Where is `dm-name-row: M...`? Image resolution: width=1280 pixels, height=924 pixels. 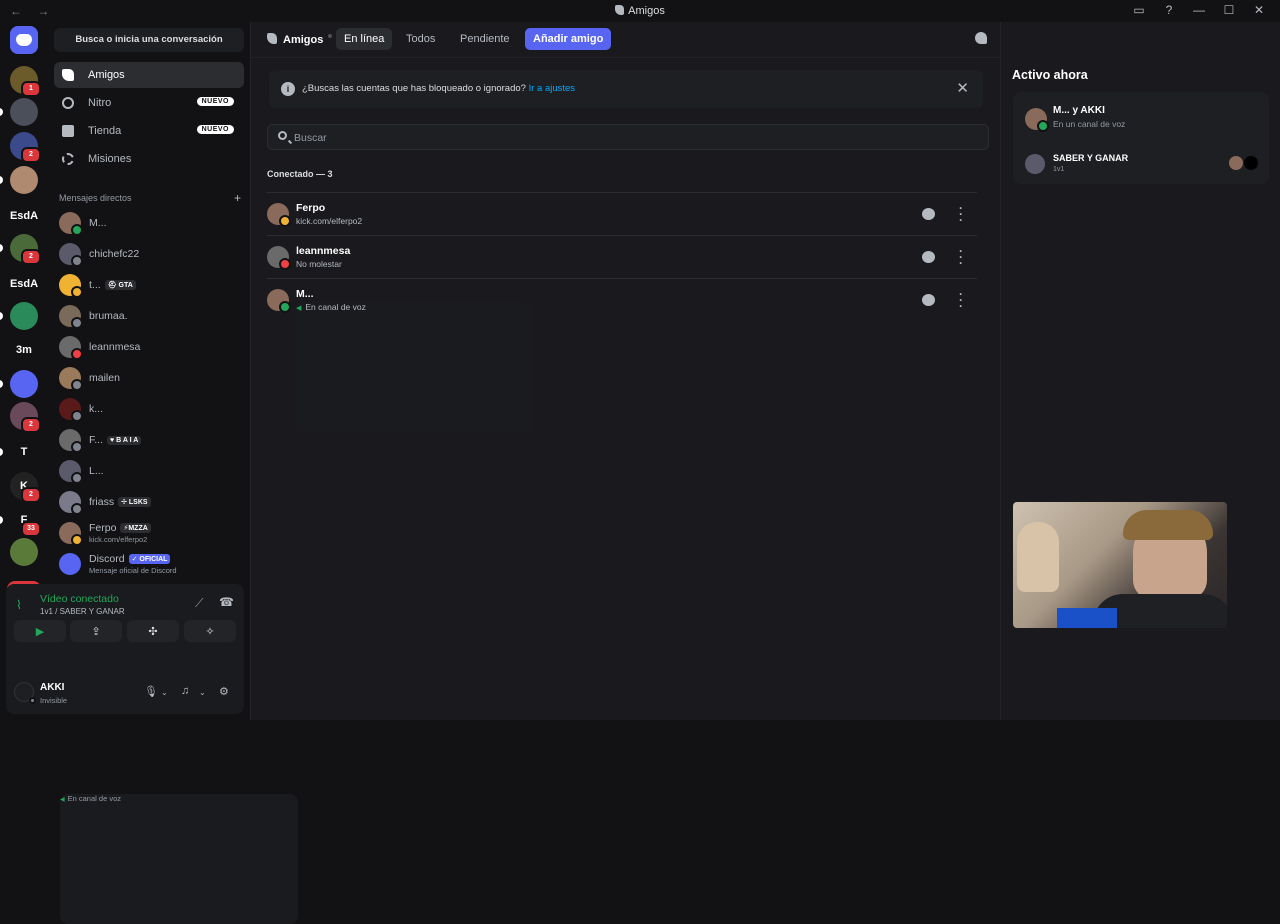 dm-name-row: M... is located at coordinates (98, 223).